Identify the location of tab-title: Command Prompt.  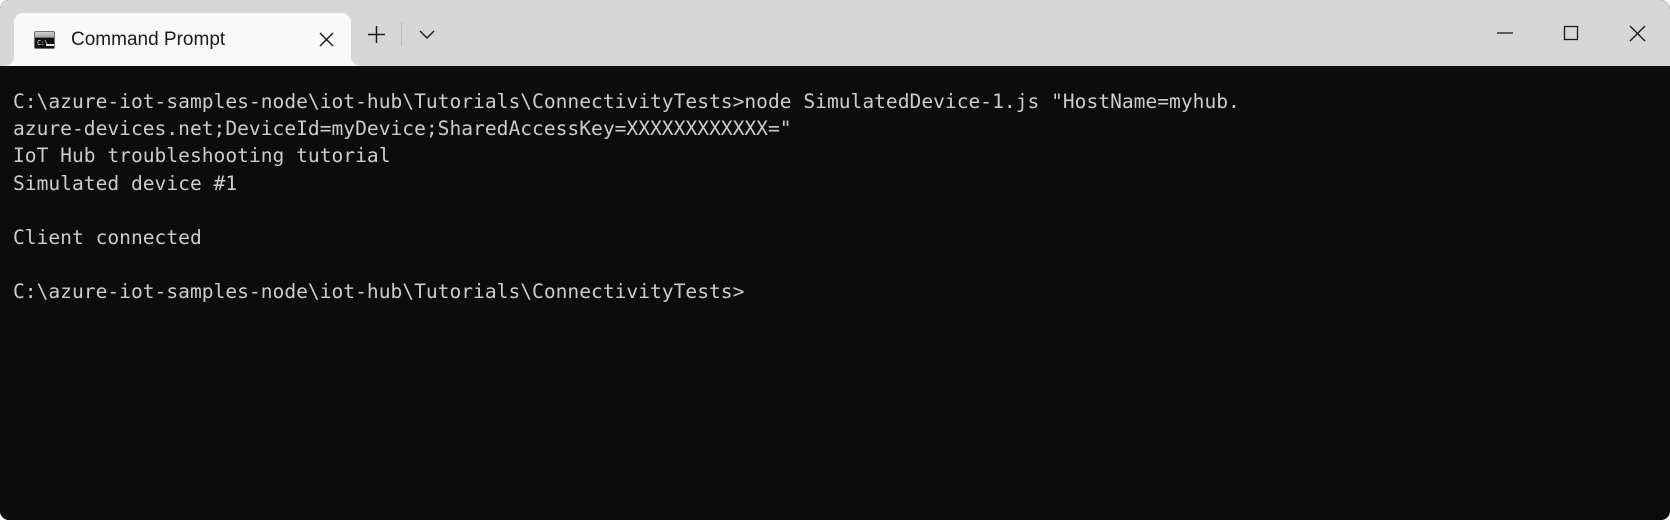
(148, 39).